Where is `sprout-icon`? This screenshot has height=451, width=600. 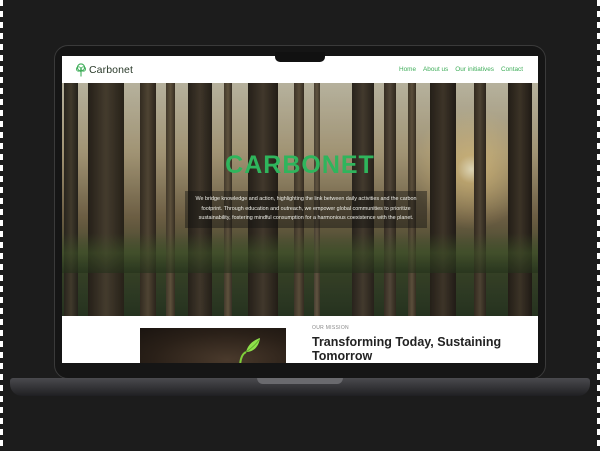
sprout-icon is located at coordinates (249, 350).